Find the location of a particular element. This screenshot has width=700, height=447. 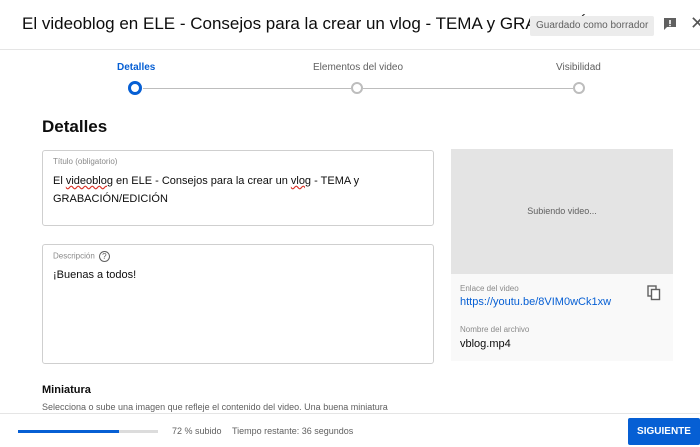

title-text-part: - TEMA y is located at coordinates (335, 181).